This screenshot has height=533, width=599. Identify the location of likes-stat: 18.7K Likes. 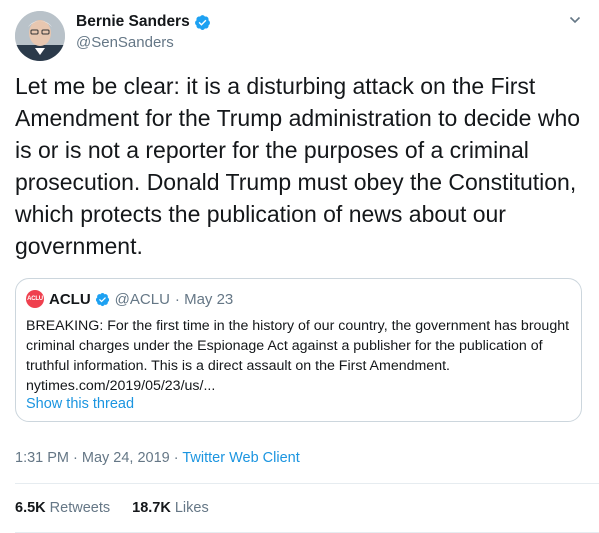
(170, 508).